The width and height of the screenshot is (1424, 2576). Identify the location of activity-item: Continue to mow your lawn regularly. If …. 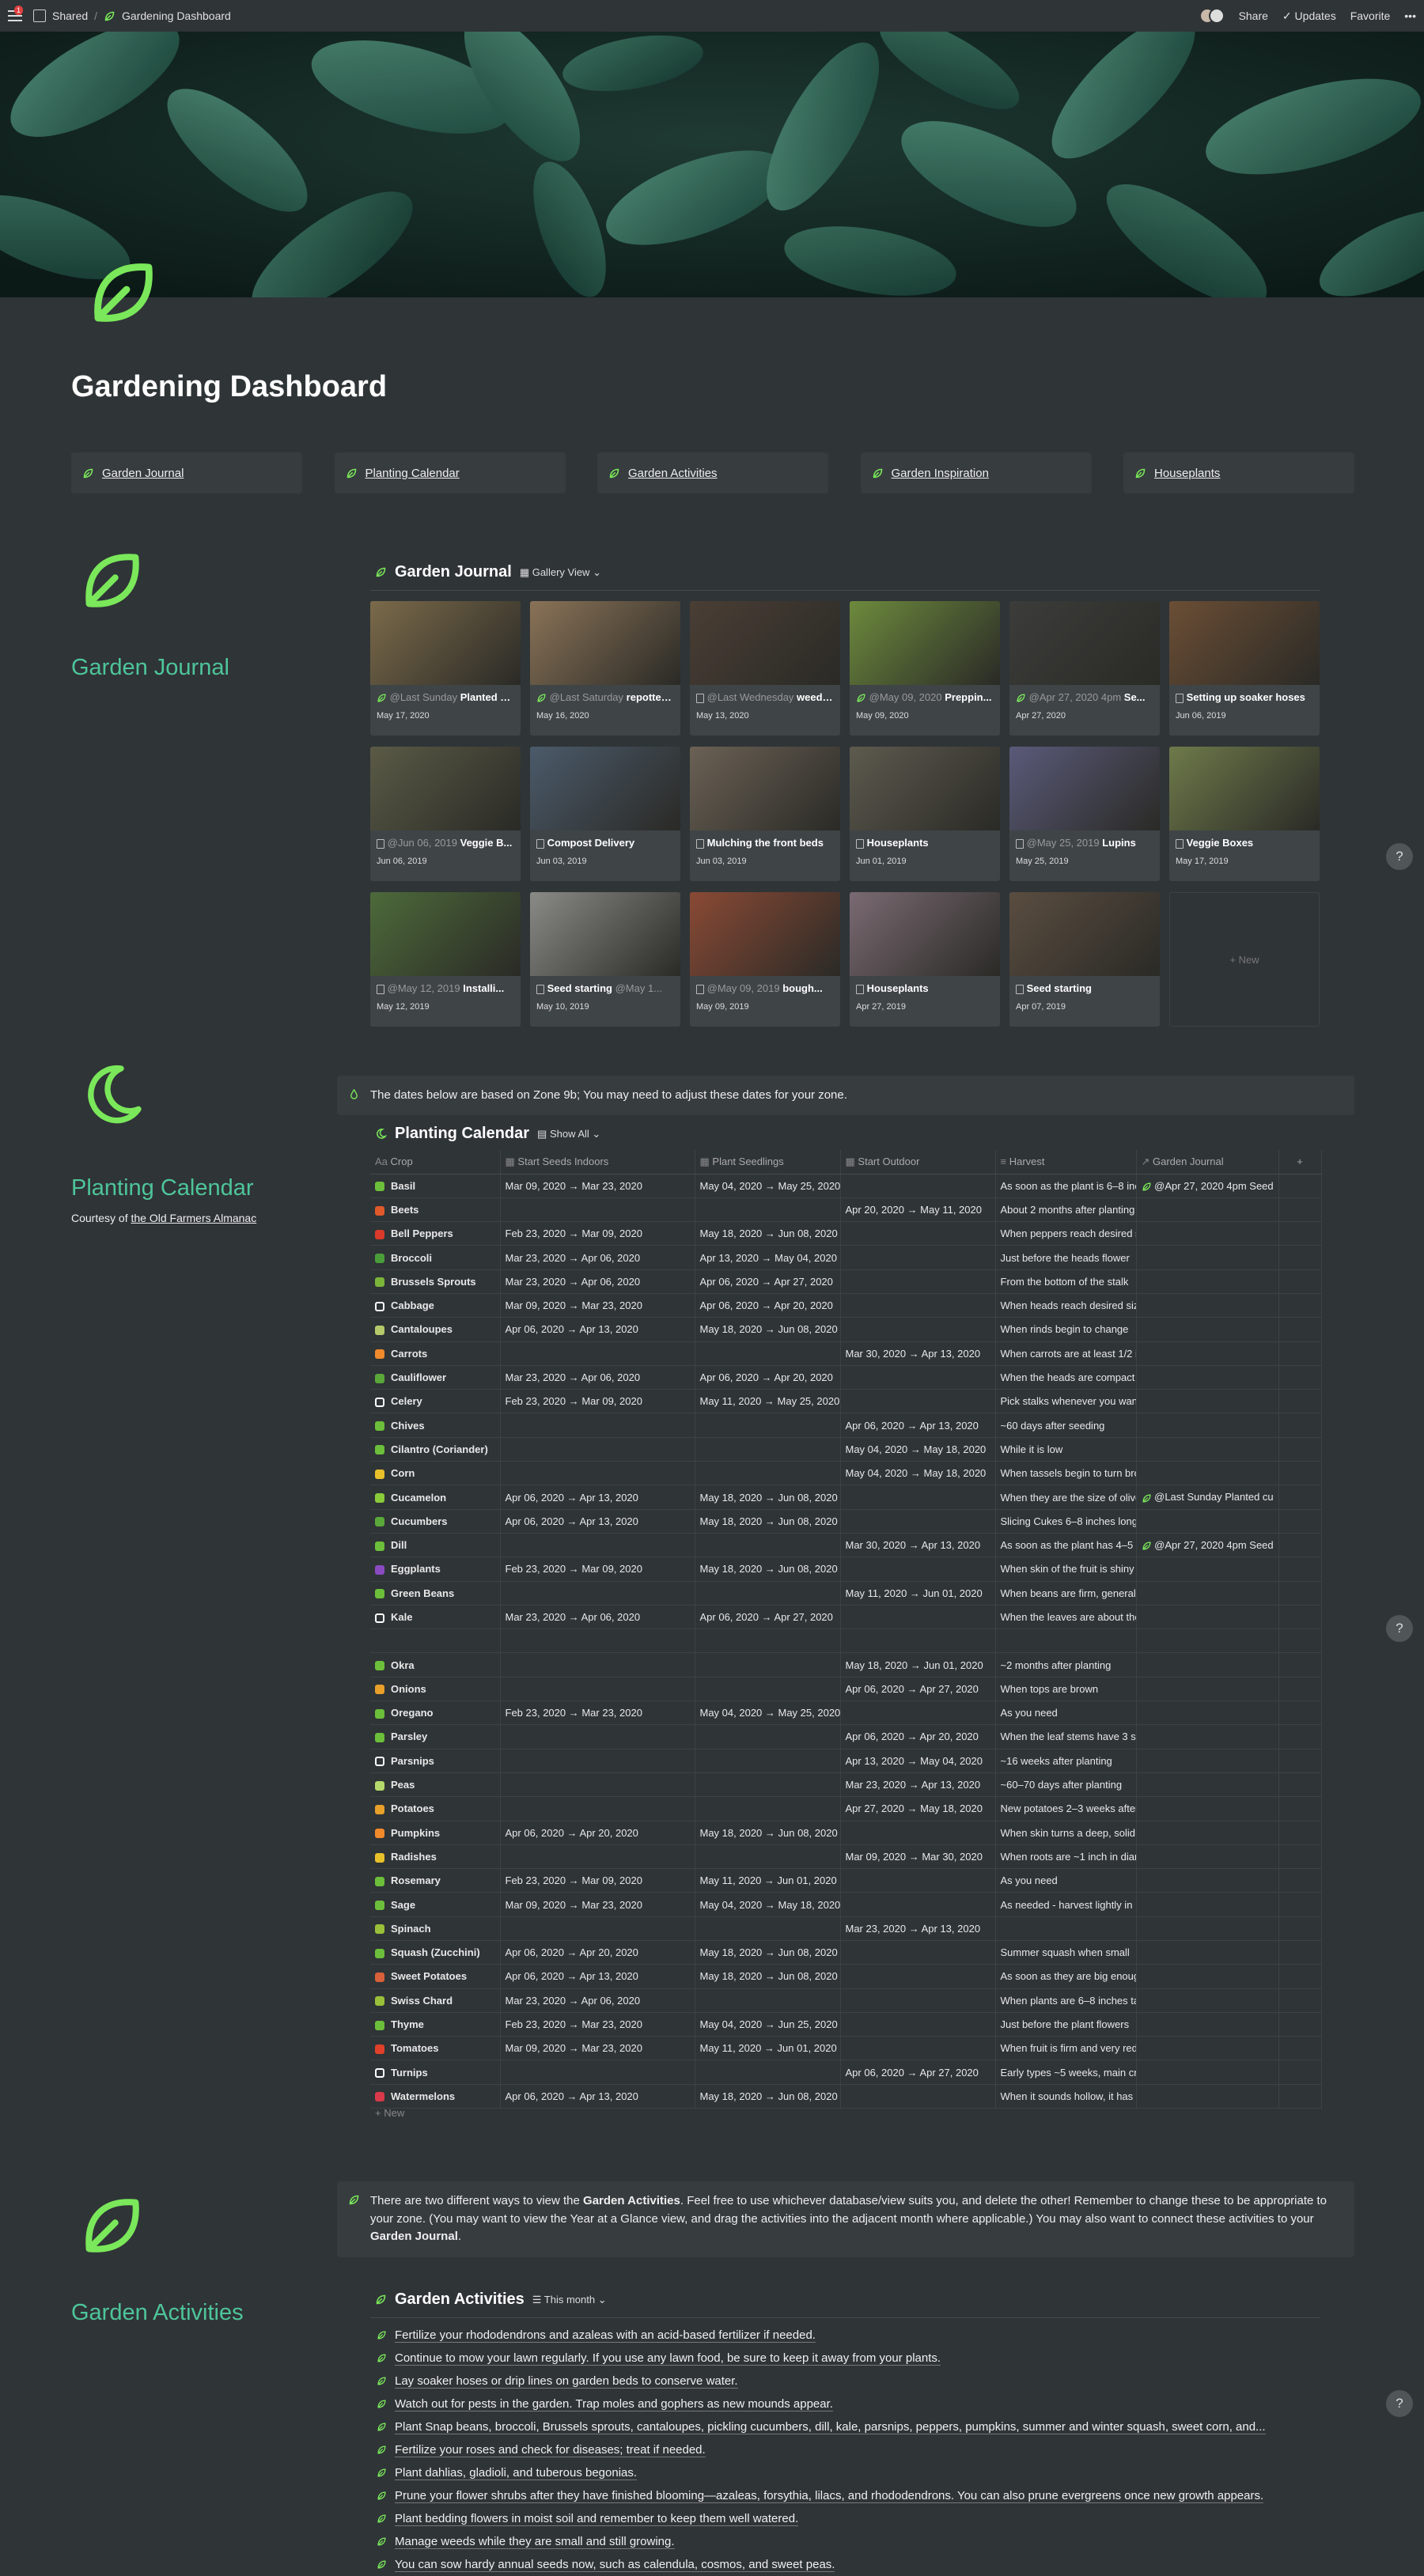
(822, 2359).